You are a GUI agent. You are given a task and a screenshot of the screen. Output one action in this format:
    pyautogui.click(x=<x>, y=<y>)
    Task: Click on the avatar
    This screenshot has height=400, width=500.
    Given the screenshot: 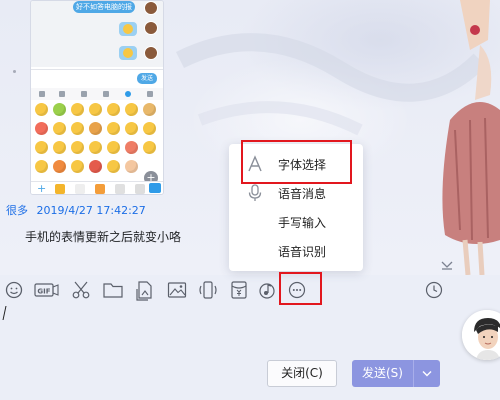 What is the action you would take?
    pyautogui.click(x=481, y=335)
    